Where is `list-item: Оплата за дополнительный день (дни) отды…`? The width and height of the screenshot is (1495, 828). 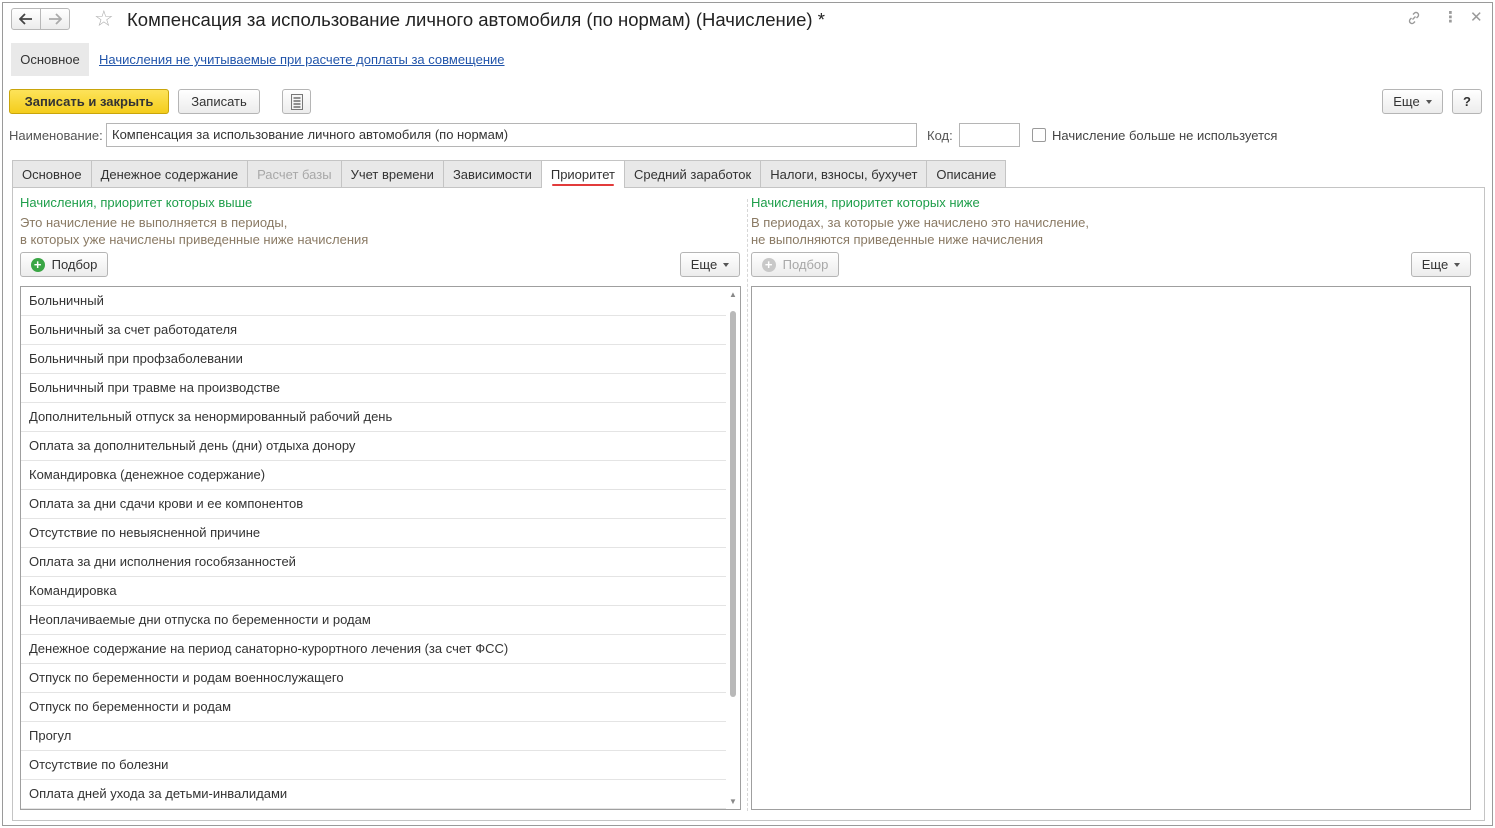
list-item: Оплата за дополнительный день (дни) отды… is located at coordinates (373, 446).